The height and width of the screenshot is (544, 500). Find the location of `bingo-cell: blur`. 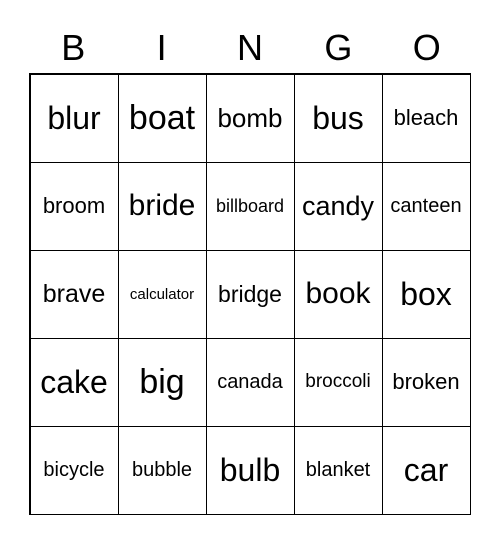

bingo-cell: blur is located at coordinates (74, 118).